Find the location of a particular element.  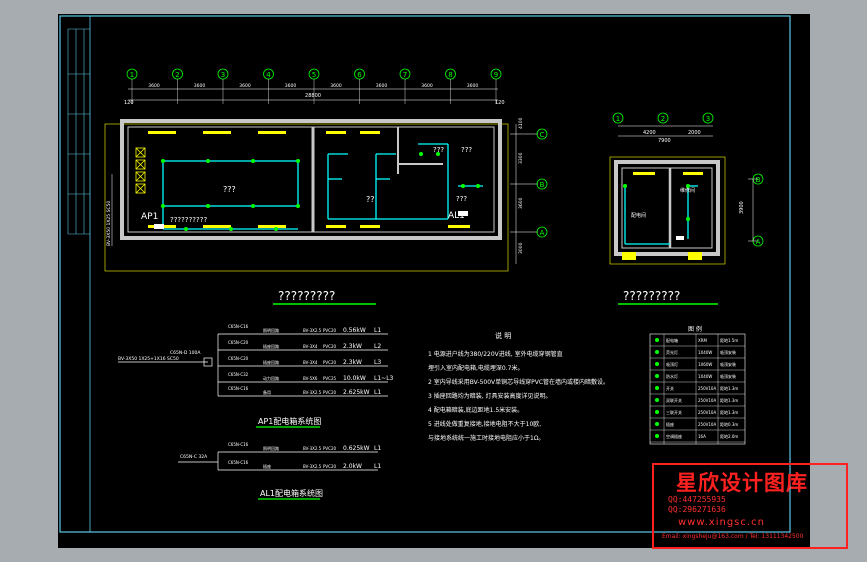

plan-right-room-b: 维修间 is located at coordinates (687, 190).